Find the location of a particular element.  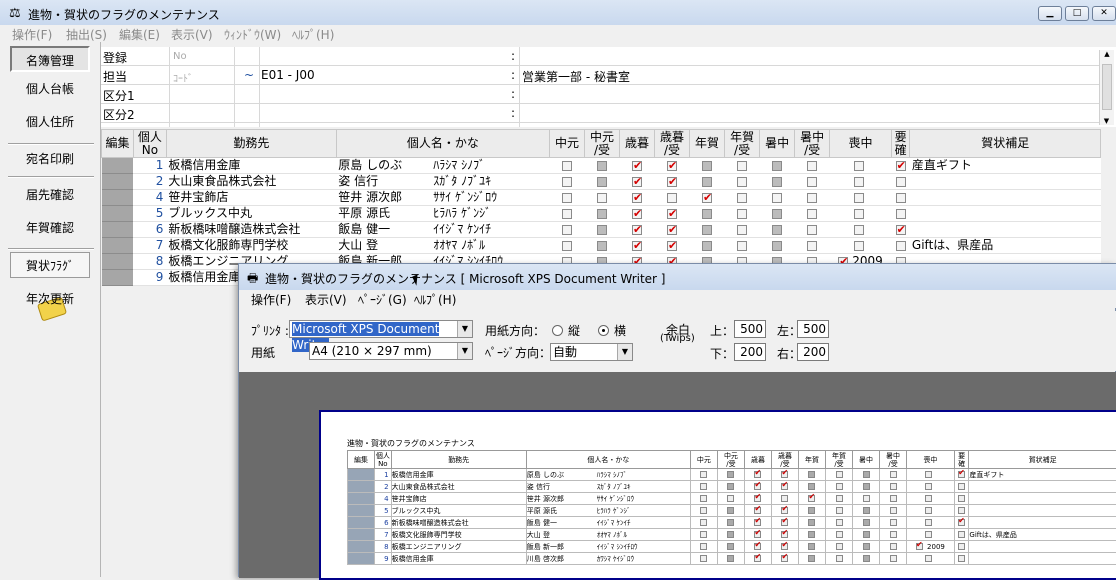

nav-personal-ledger: 個人台帳 is located at coordinates (50, 89).